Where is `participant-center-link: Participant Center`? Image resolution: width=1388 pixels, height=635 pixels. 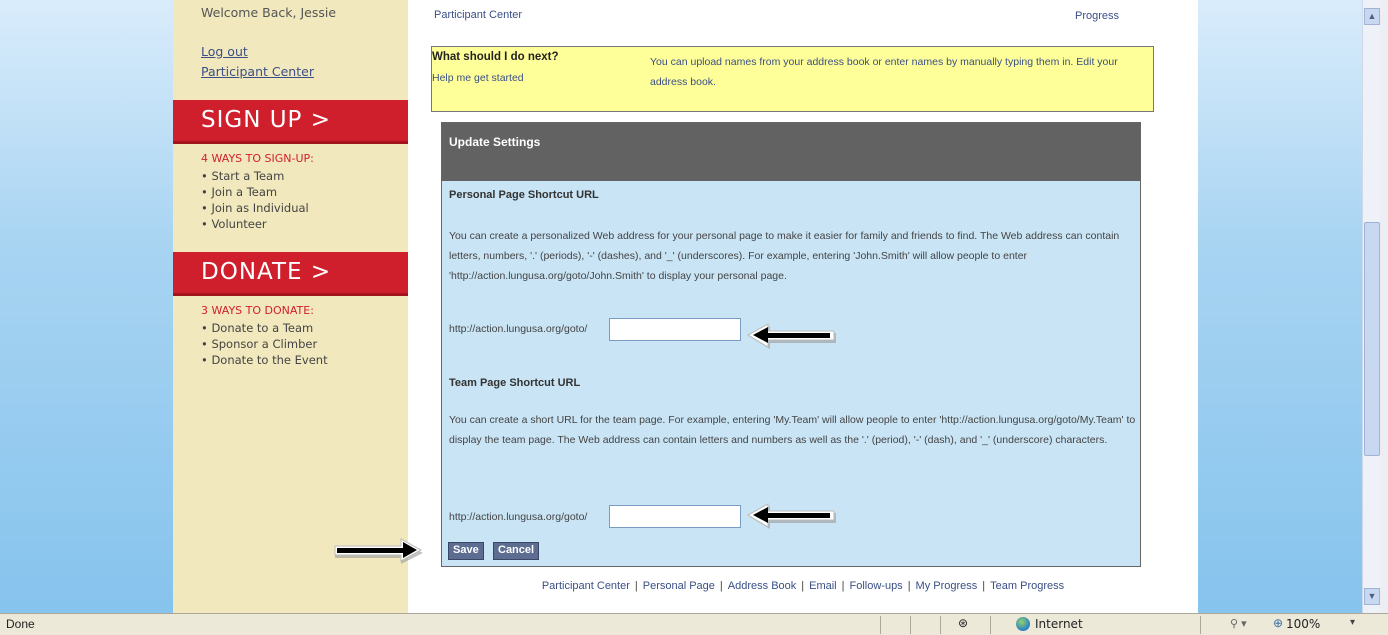 participant-center-link: Participant Center is located at coordinates (257, 71).